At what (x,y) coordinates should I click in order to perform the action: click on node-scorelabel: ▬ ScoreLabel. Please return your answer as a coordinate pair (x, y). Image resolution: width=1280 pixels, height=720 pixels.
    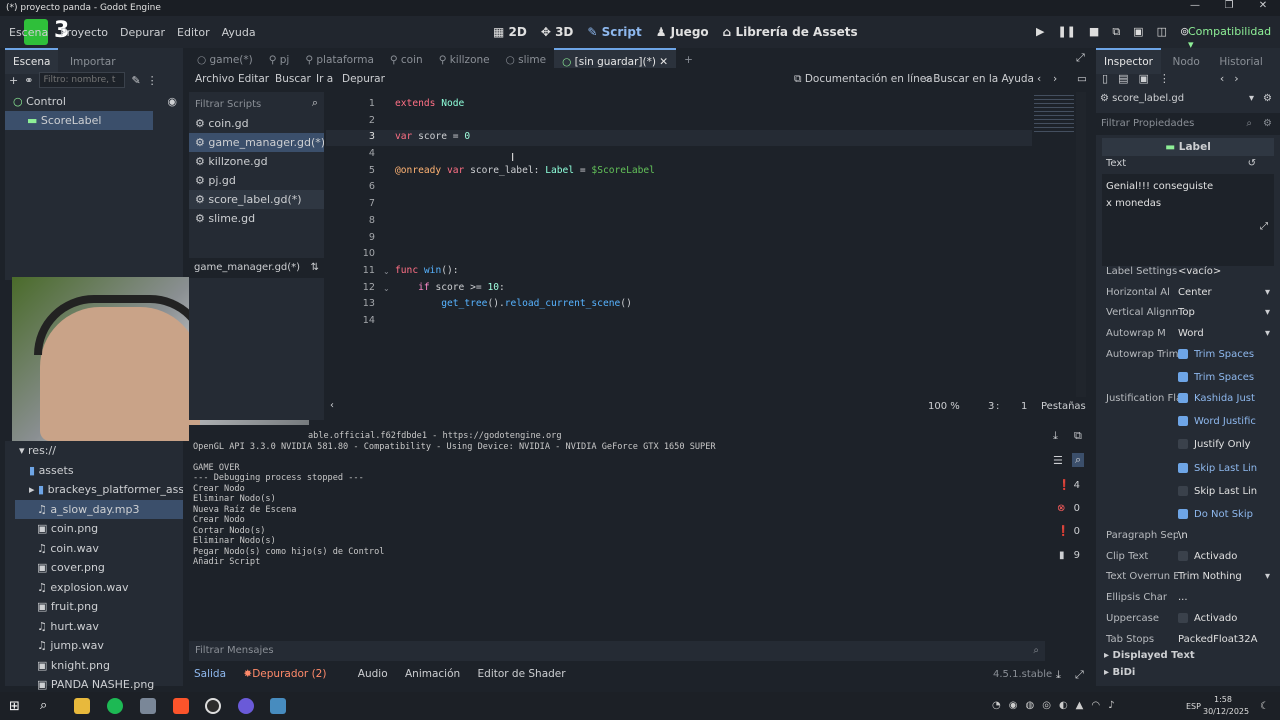
    Looking at the image, I should click on (79, 120).